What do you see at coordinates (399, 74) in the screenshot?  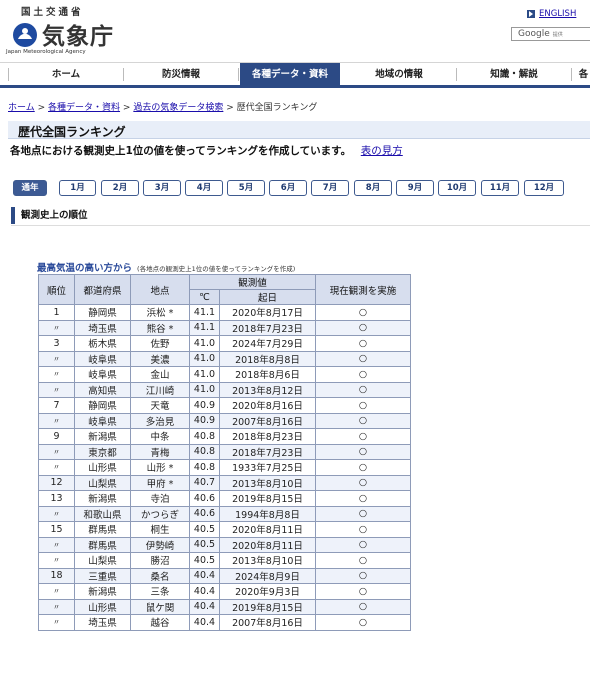 I see `nav-item-region: 地域の情報` at bounding box center [399, 74].